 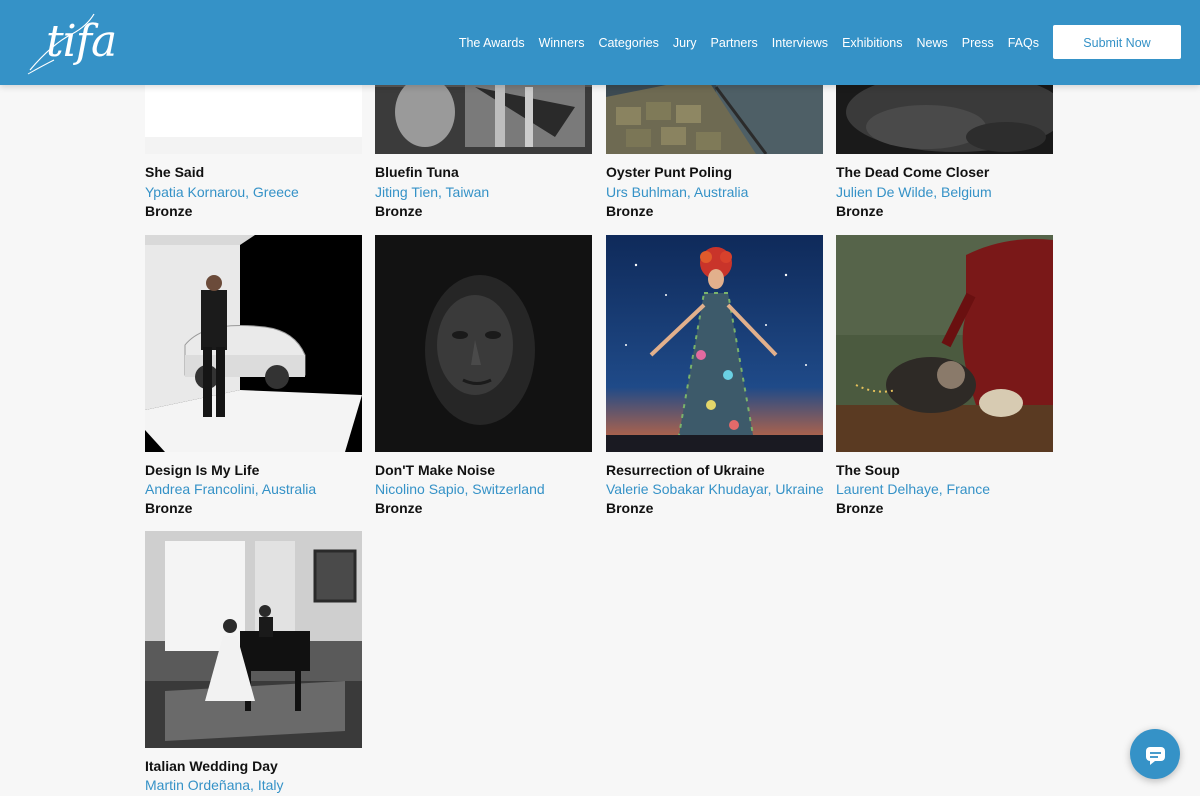 What do you see at coordinates (1023, 43) in the screenshot?
I see `nav-faqs: FAQs` at bounding box center [1023, 43].